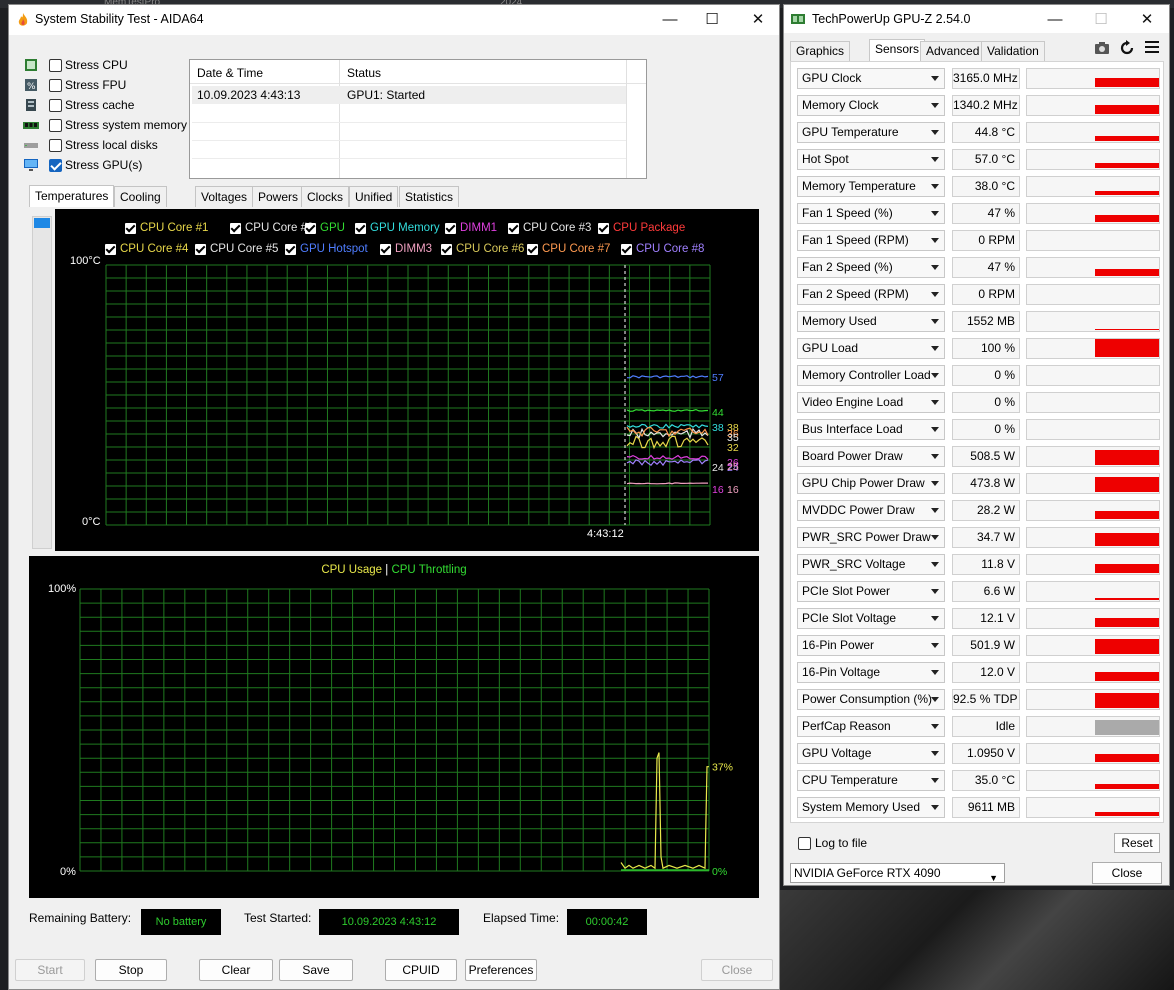 The image size is (1174, 990). Describe the element at coordinates (871, 483) in the screenshot. I see `sensor-name-dropdown: GPU Chip Power Draw` at that location.